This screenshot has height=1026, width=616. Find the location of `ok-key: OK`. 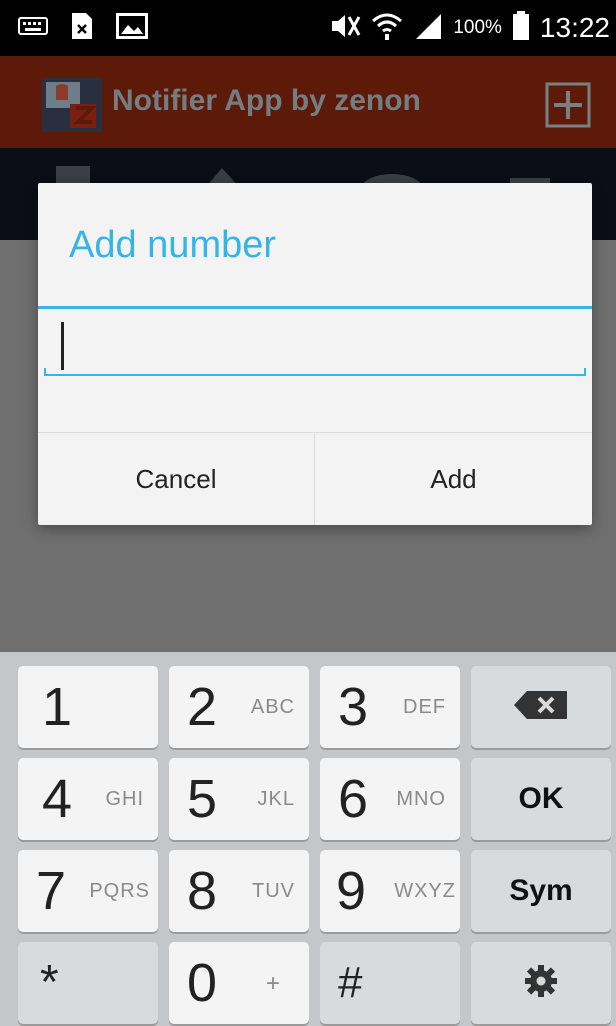

ok-key: OK is located at coordinates (541, 799).